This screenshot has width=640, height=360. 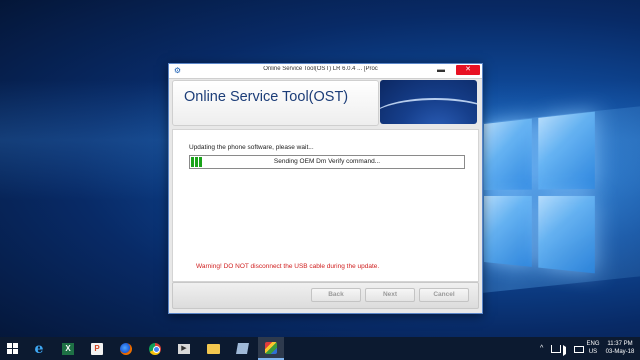 I want to click on taskbar-excel: X, so click(x=68, y=348).